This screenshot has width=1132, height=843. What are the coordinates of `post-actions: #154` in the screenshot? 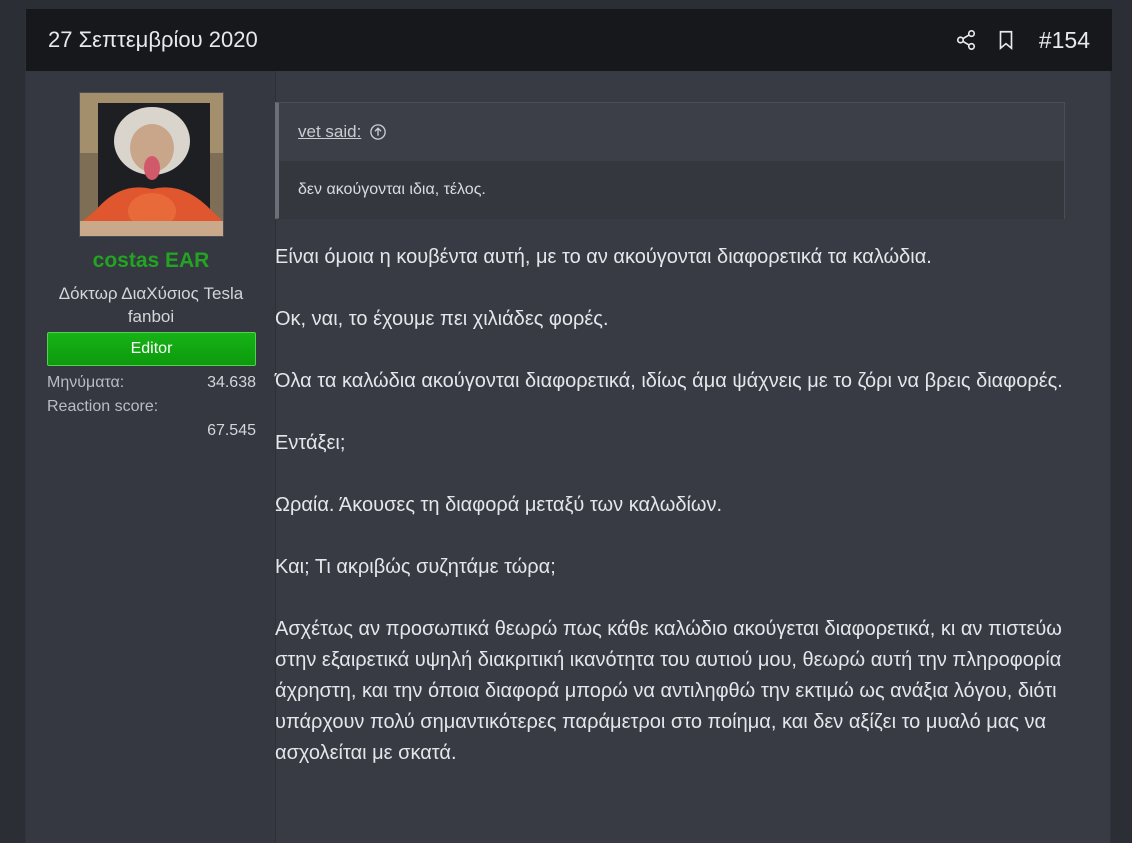 It's located at (1022, 40).